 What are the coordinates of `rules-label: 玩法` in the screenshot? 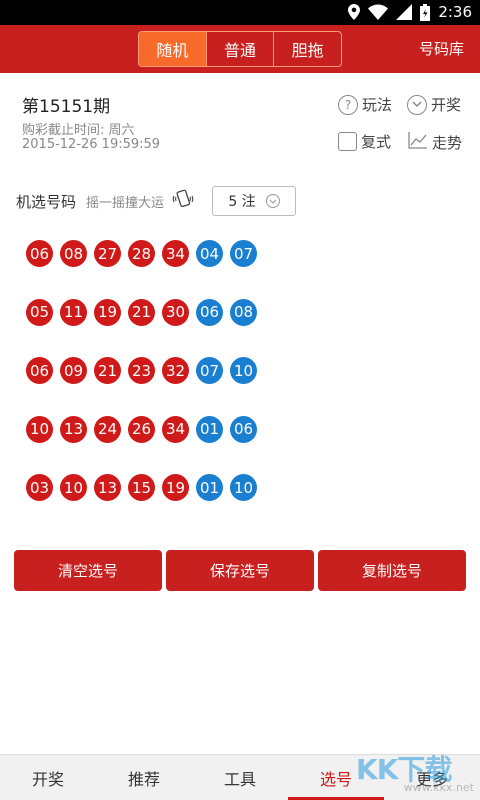 It's located at (377, 105).